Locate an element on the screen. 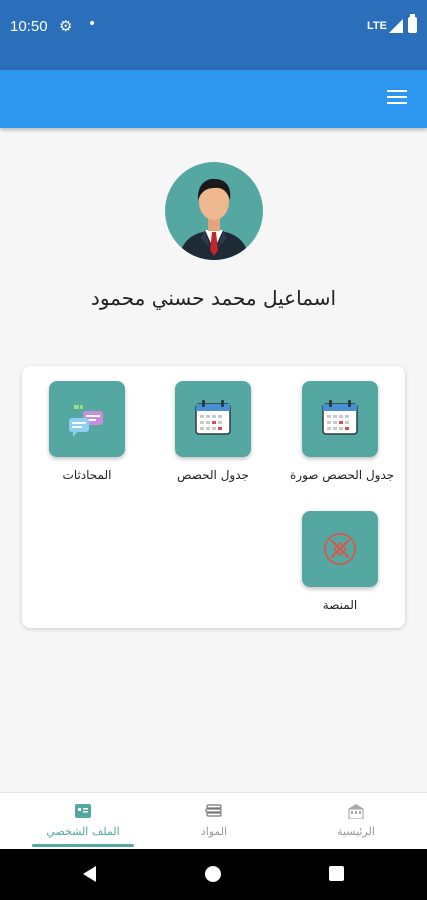  nav-item-subjects: المواد is located at coordinates (214, 821).